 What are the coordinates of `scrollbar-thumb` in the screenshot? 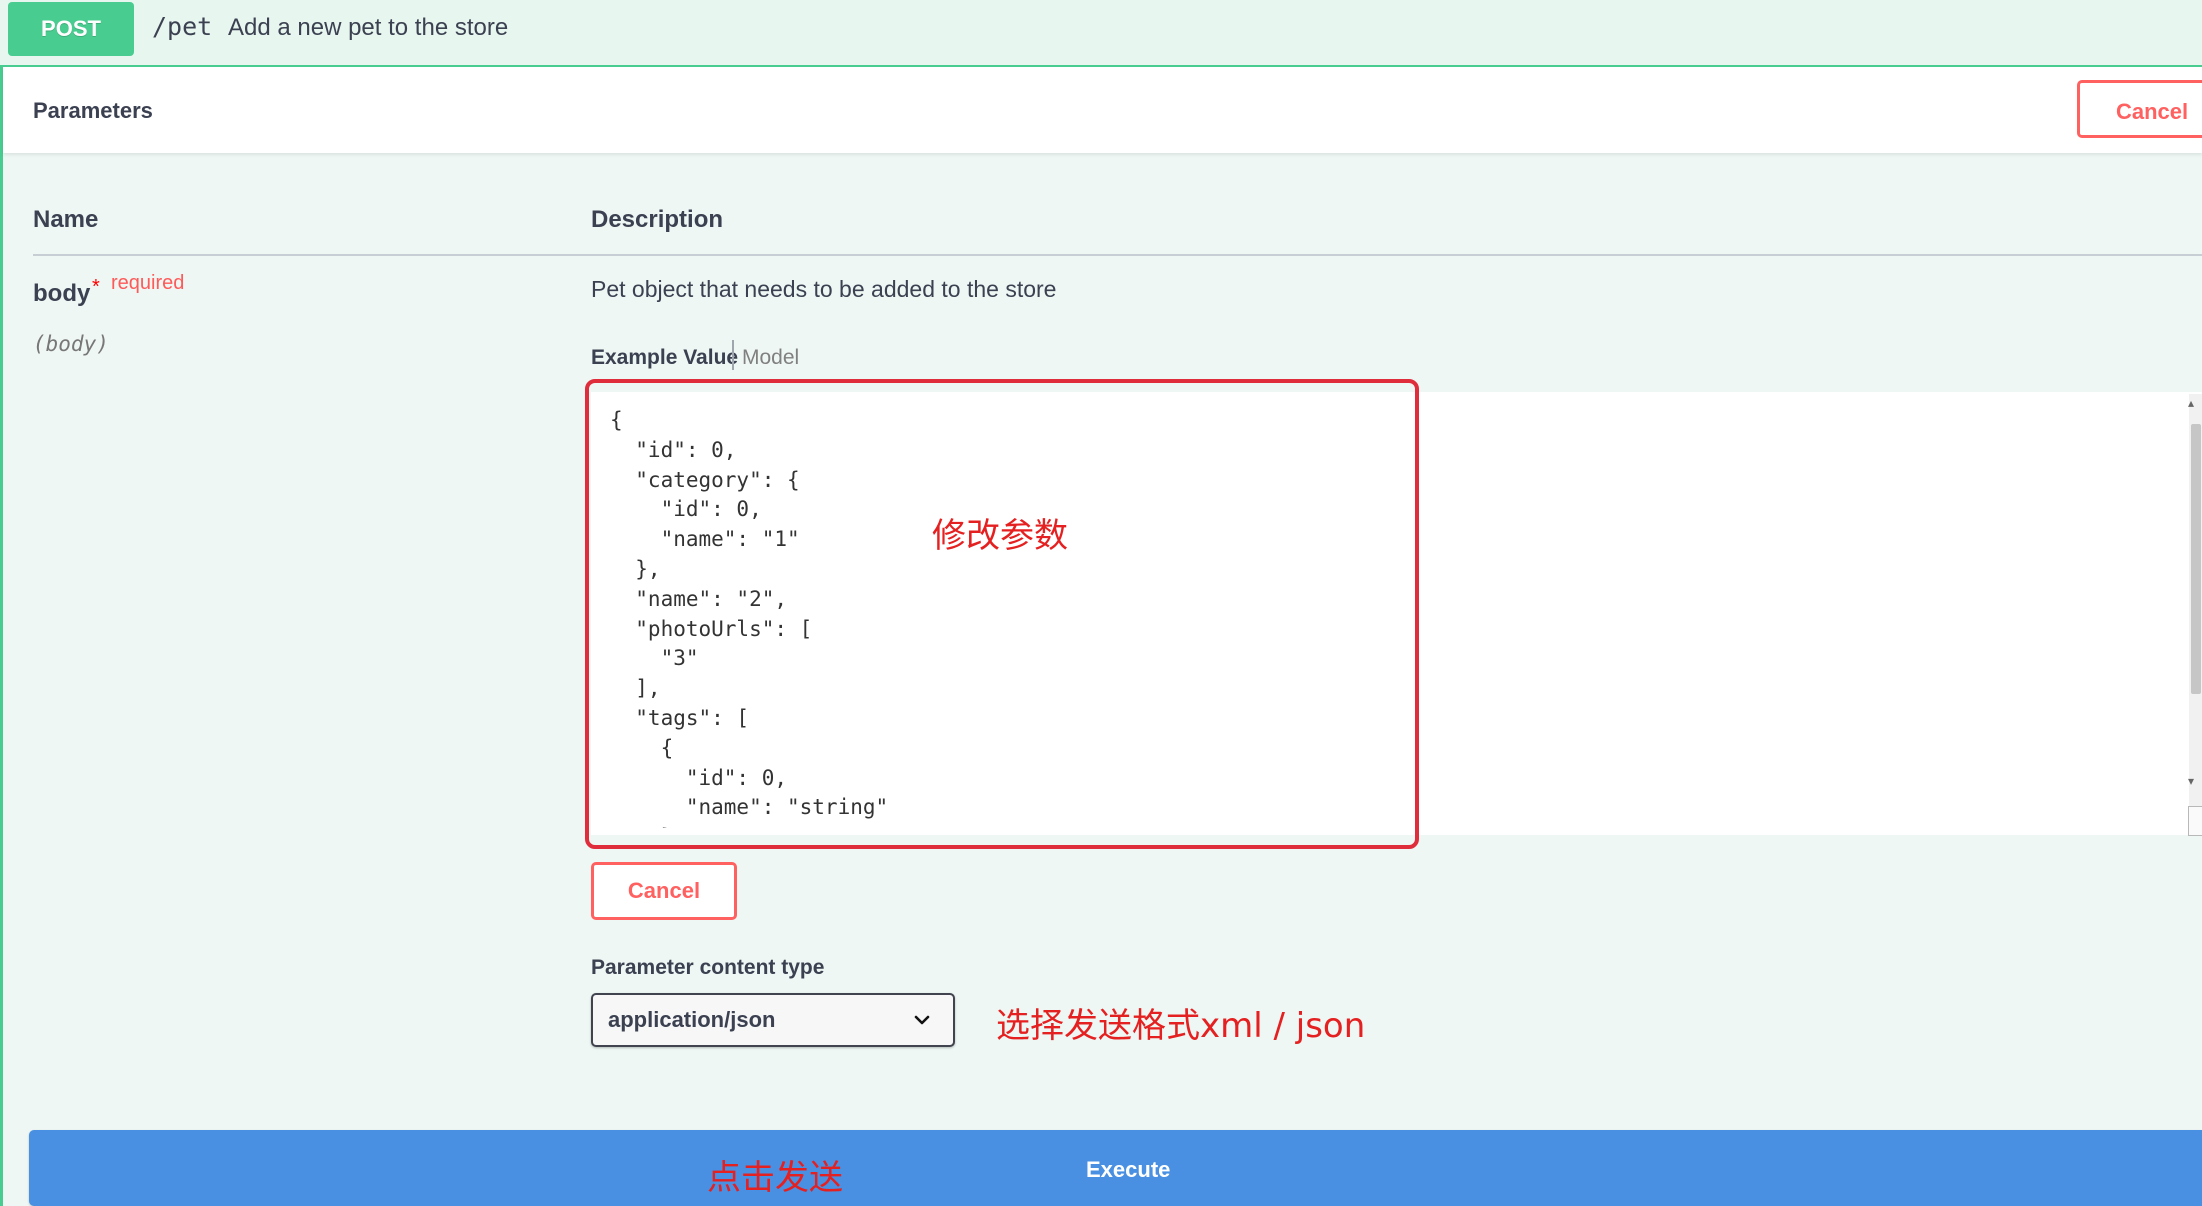 It's located at (2196, 559).